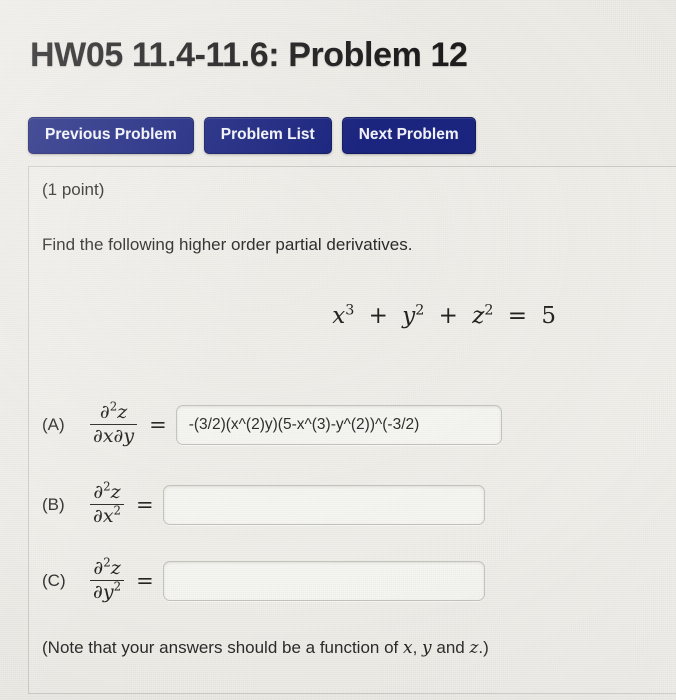  What do you see at coordinates (323, 504) in the screenshot?
I see `answer-input-b` at bounding box center [323, 504].